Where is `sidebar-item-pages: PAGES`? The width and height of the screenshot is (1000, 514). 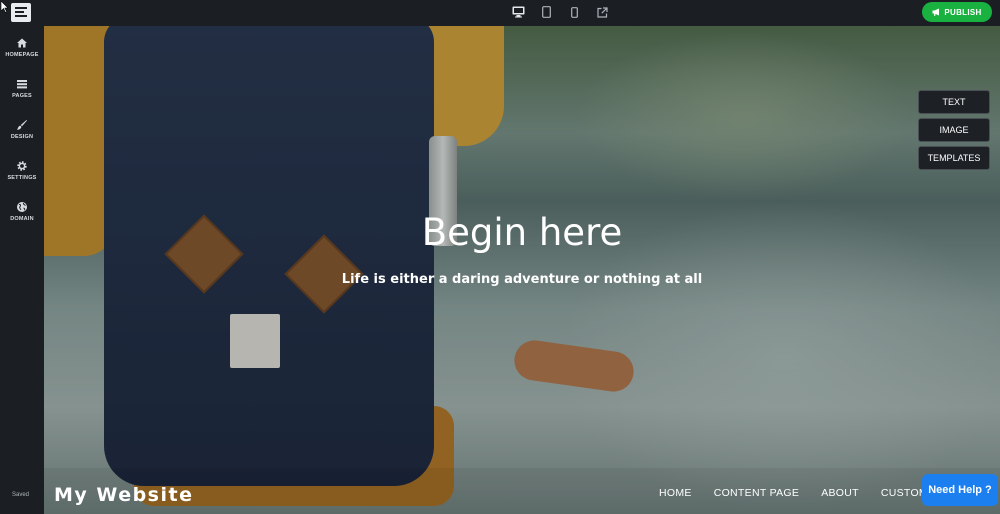
sidebar-item-pages: PAGES is located at coordinates (22, 95).